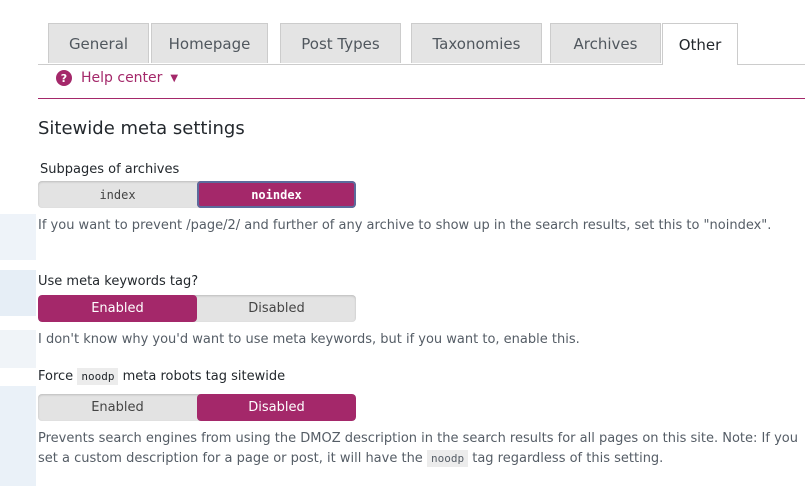  I want to click on subpages-toggle: index noindex, so click(197, 194).